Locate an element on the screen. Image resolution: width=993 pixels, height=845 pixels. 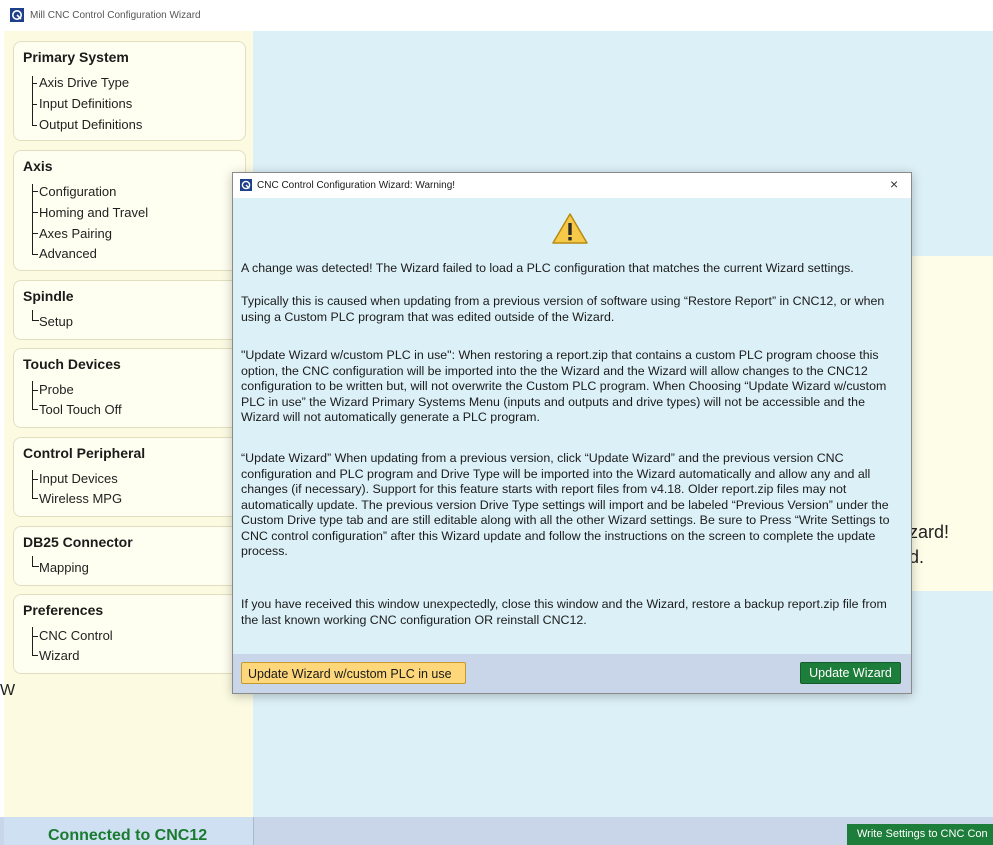
sidebar-item-input-definitions: Input Definitions is located at coordinates (85, 103).